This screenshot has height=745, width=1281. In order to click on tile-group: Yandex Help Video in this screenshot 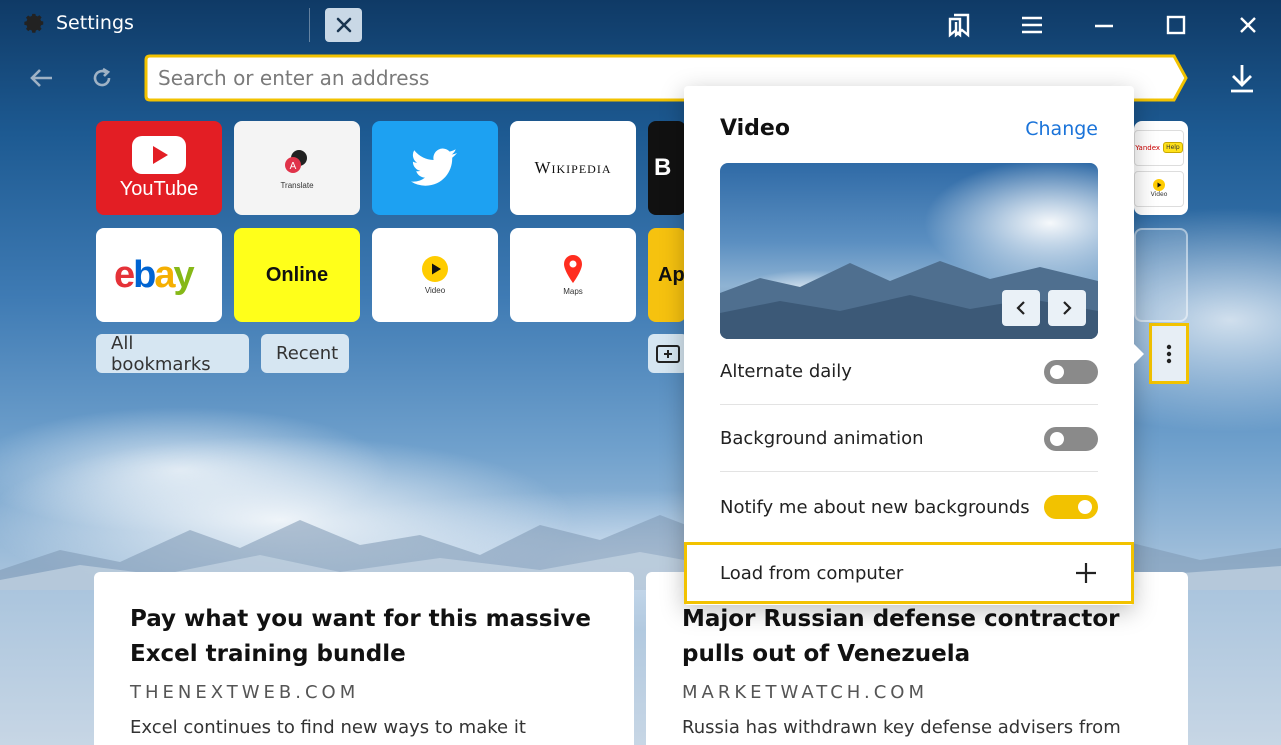, I will do `click(1161, 168)`.